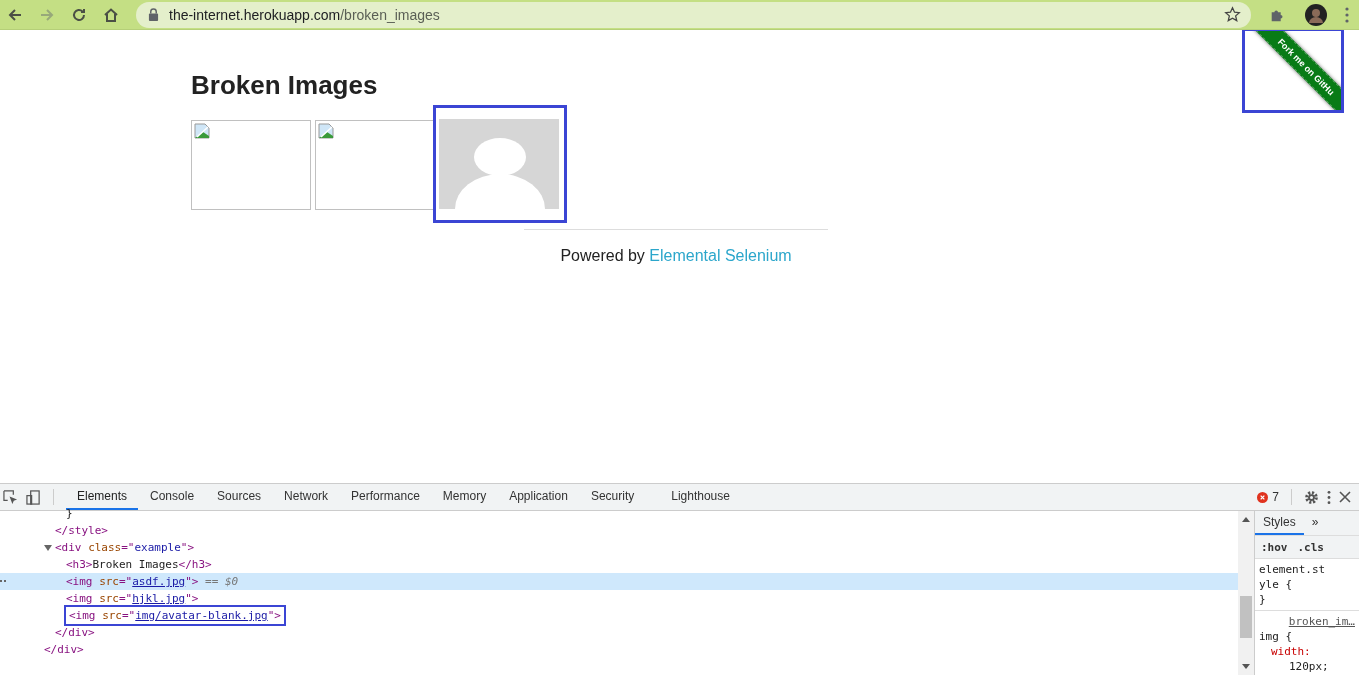 The width and height of the screenshot is (1359, 675). I want to click on devtools-tab: Console, so click(172, 497).